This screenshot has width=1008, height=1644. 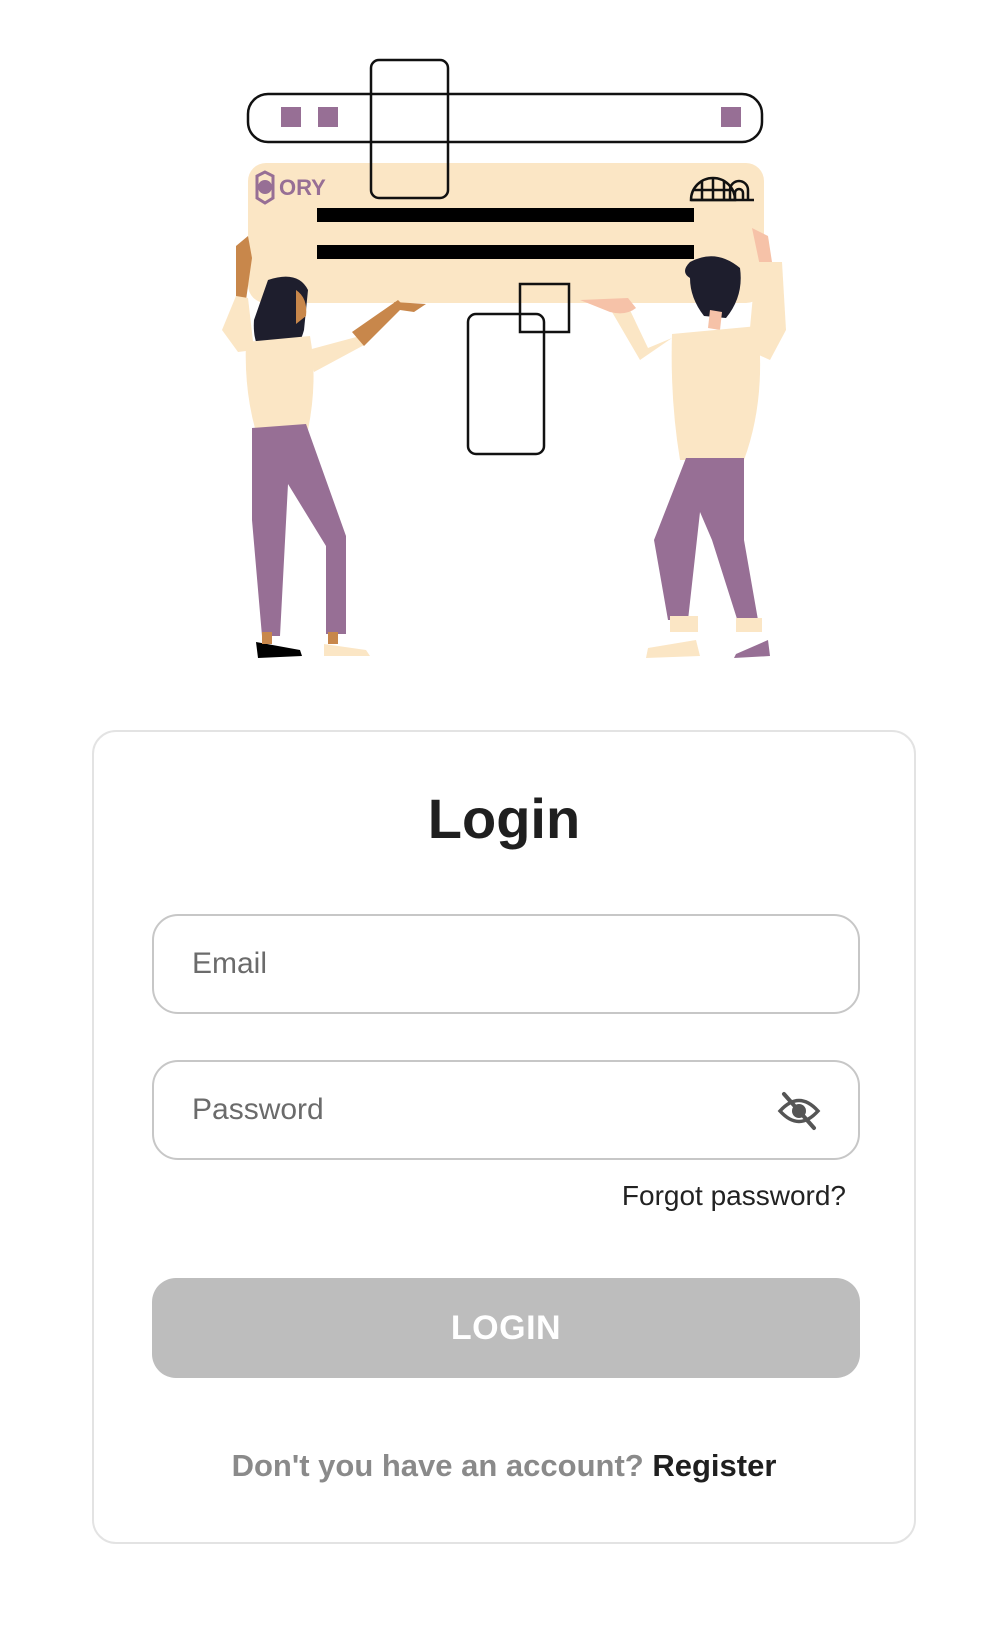 What do you see at coordinates (472, 964) in the screenshot?
I see `email-input` at bounding box center [472, 964].